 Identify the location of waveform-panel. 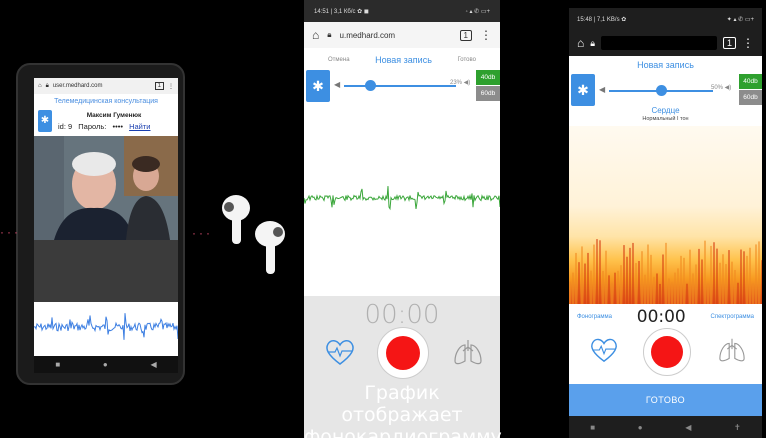
(106, 327).